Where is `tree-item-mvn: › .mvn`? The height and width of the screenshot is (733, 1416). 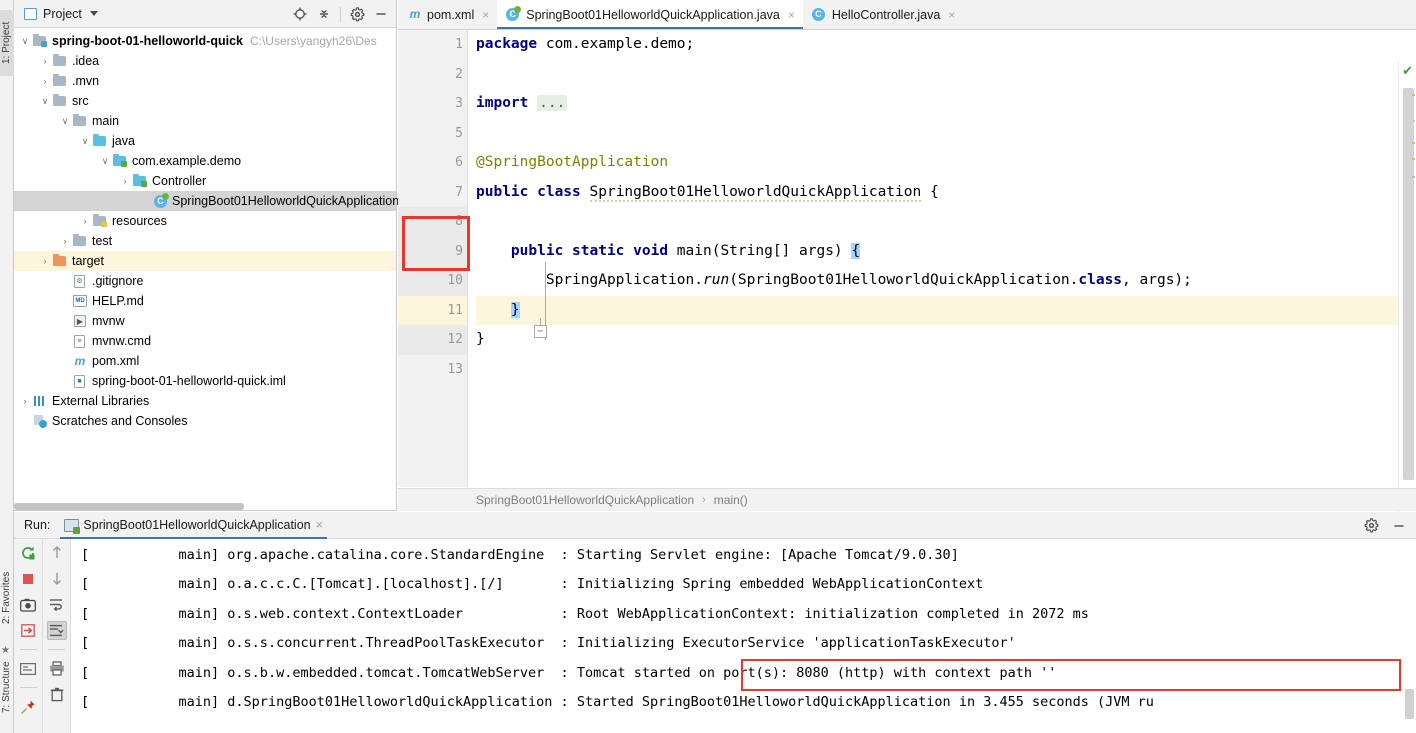
tree-item-mvn: › .mvn is located at coordinates (205, 81).